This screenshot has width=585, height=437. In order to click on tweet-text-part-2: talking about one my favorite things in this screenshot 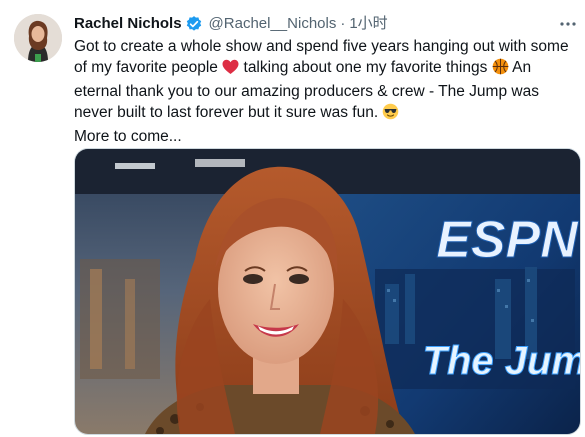, I will do `click(365, 67)`.